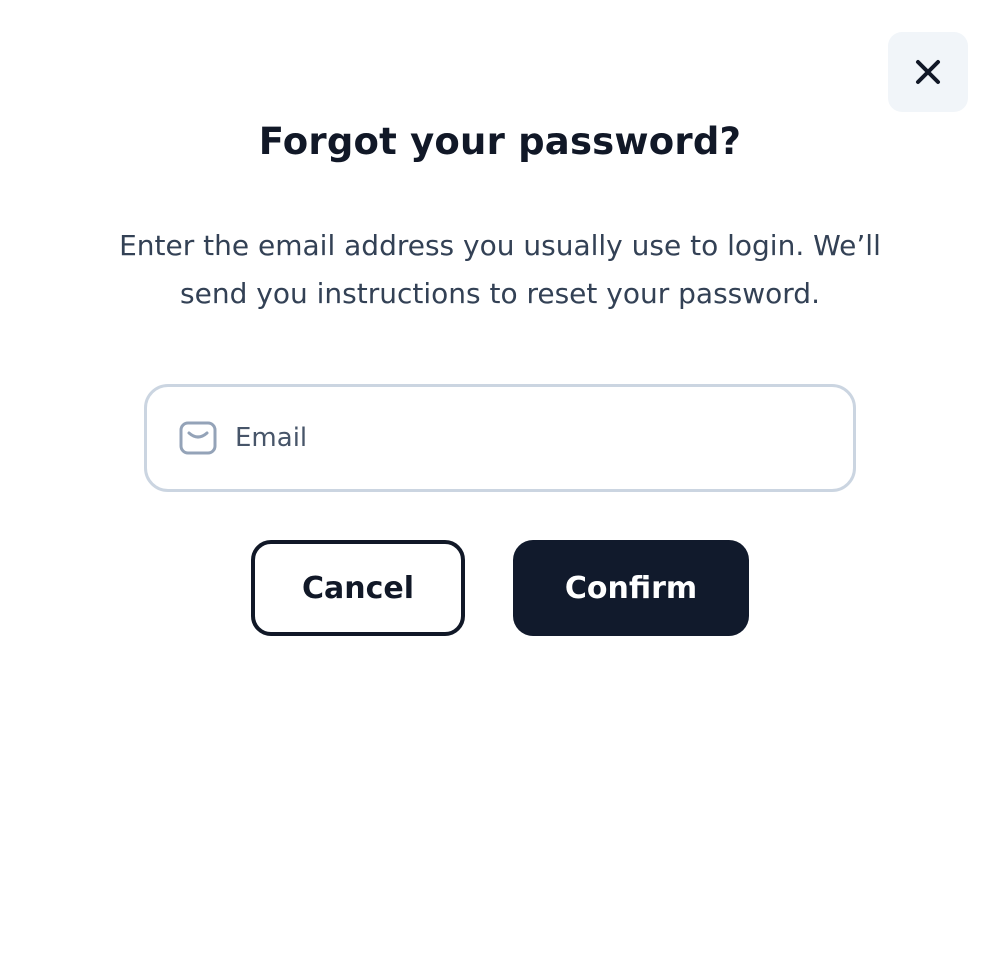 The image size is (1000, 980). What do you see at coordinates (631, 588) in the screenshot?
I see `confirm-button: Confirm` at bounding box center [631, 588].